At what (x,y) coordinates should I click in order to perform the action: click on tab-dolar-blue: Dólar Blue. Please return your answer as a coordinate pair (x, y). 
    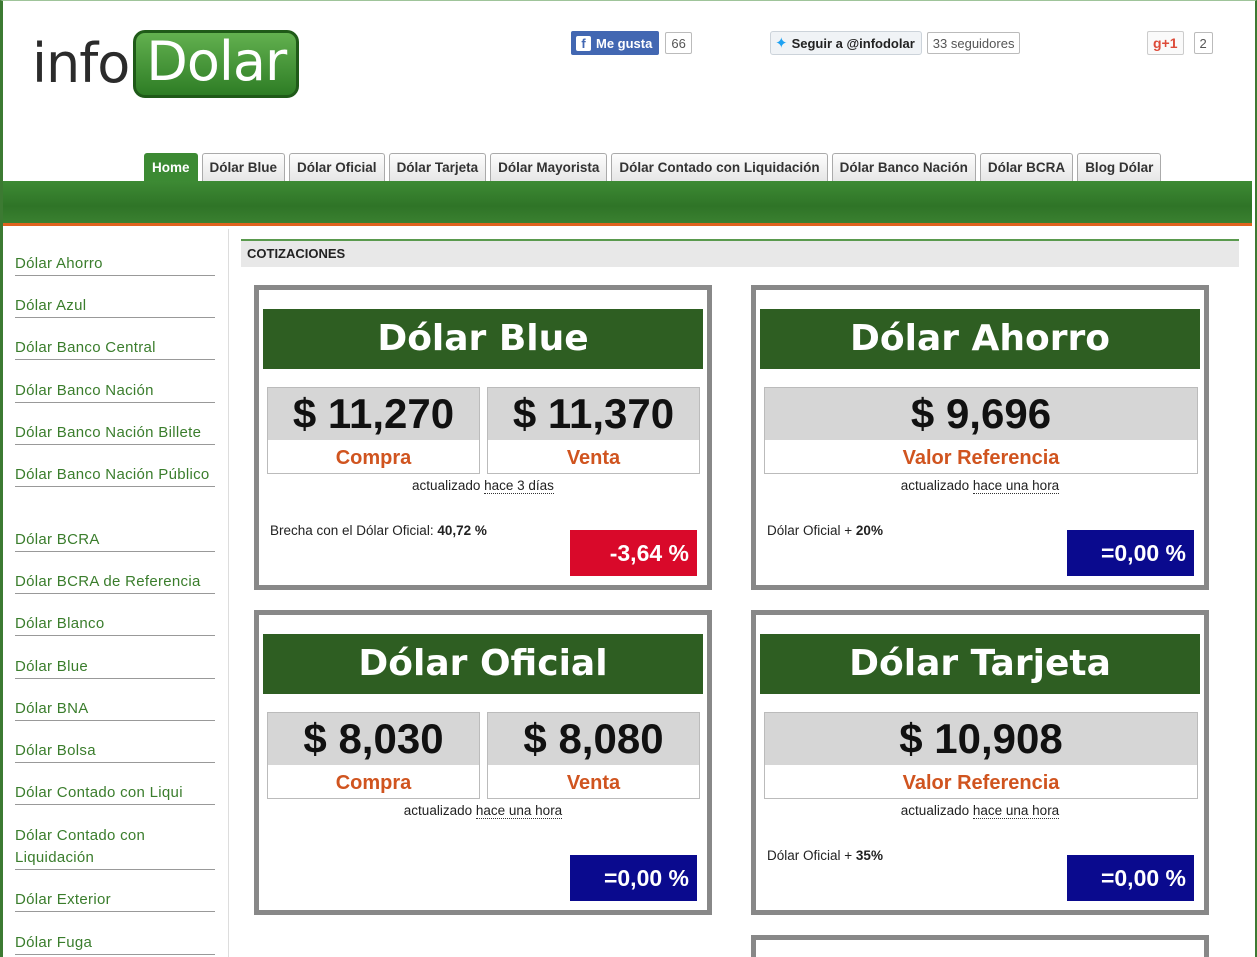
    Looking at the image, I should click on (243, 167).